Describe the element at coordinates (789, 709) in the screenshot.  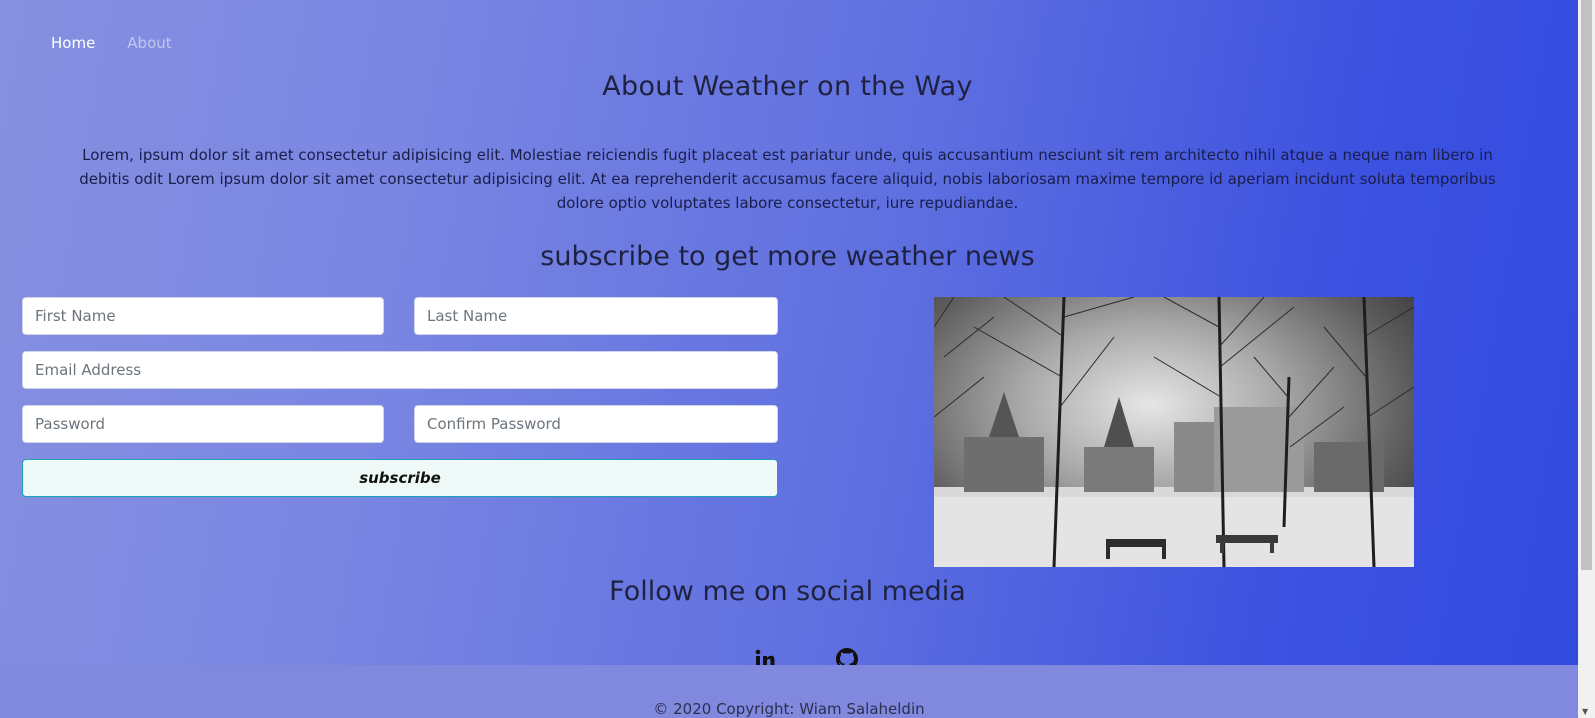
I see `copyright-text: © 2020 Copyright: Wiam Salaheldin` at that location.